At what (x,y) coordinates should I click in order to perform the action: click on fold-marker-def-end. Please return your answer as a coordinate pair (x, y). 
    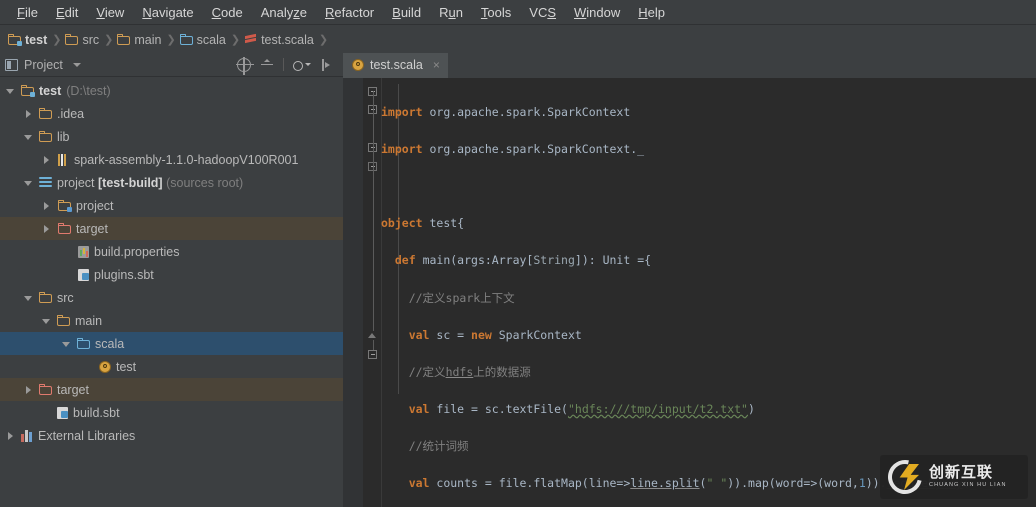
    Looking at the image, I should click on (372, 335).